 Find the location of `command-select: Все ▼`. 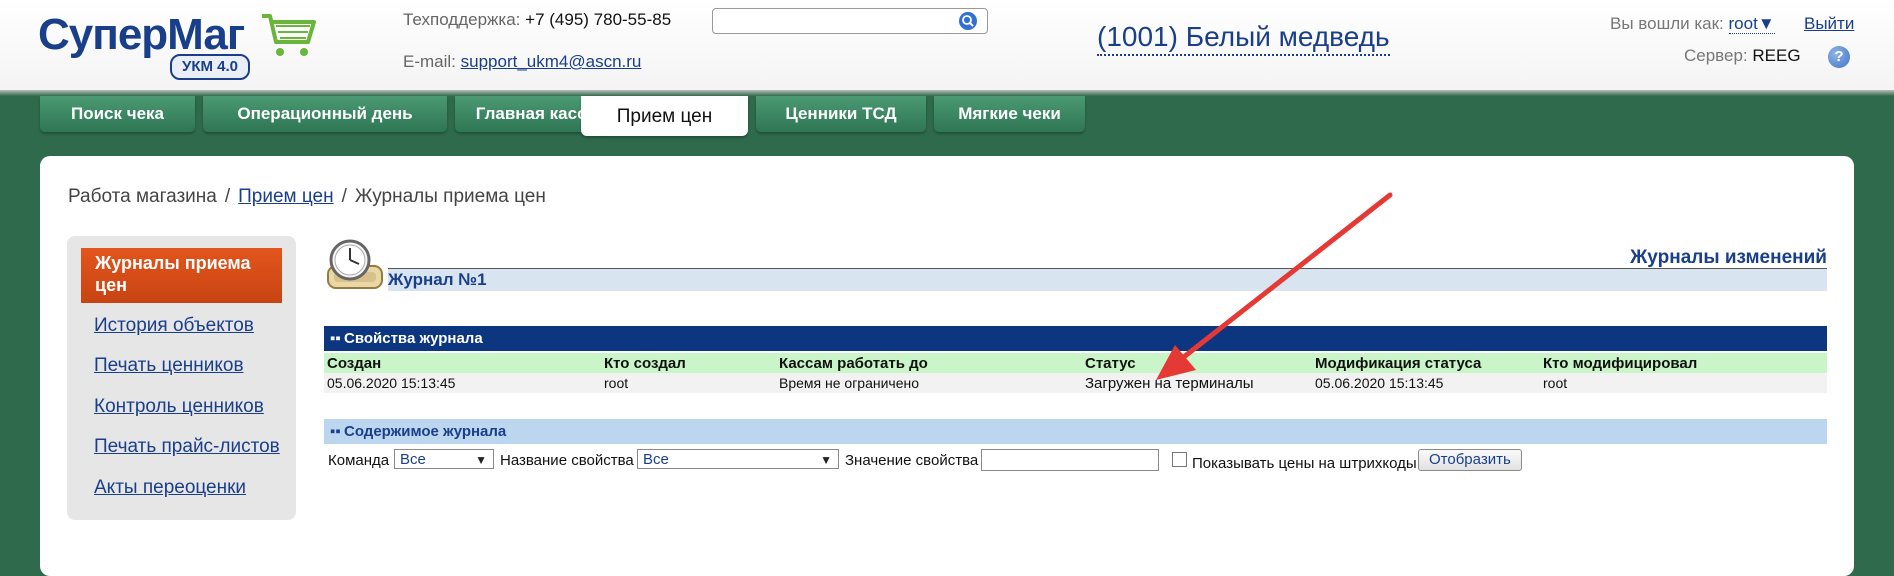

command-select: Все ▼ is located at coordinates (444, 459).